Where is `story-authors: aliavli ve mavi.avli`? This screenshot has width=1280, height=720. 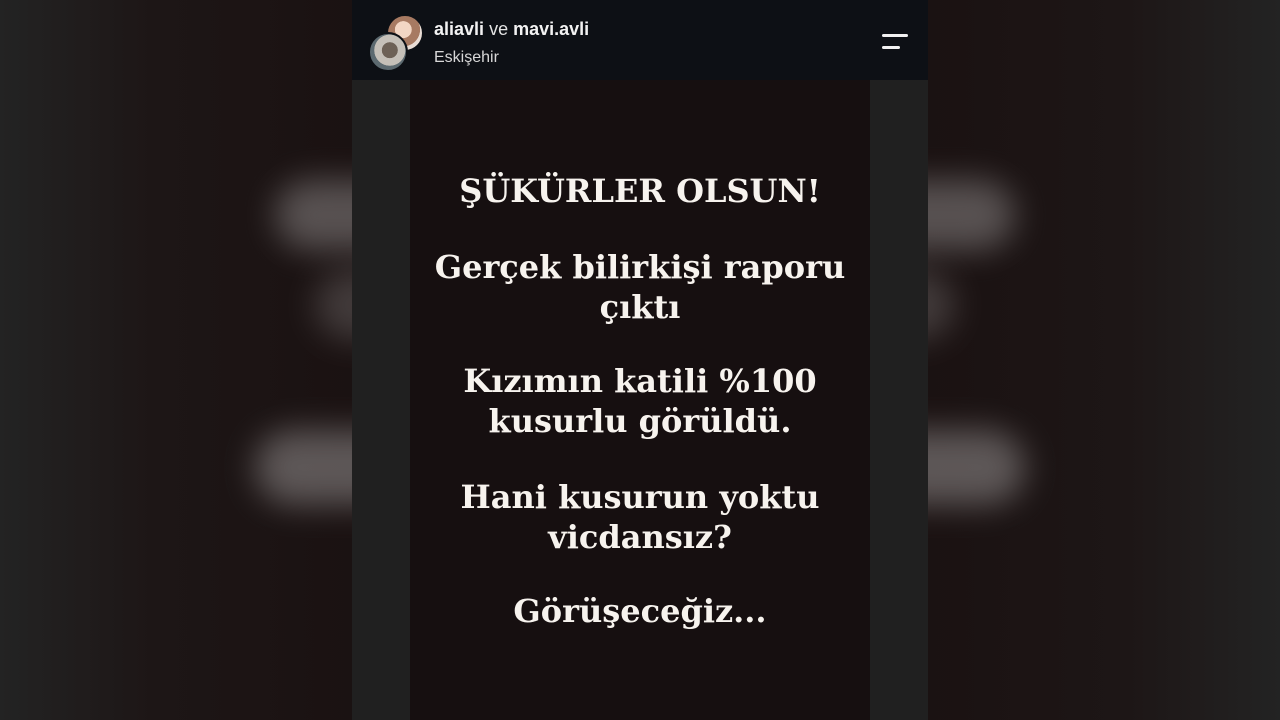 story-authors: aliavli ve mavi.avli is located at coordinates (511, 29).